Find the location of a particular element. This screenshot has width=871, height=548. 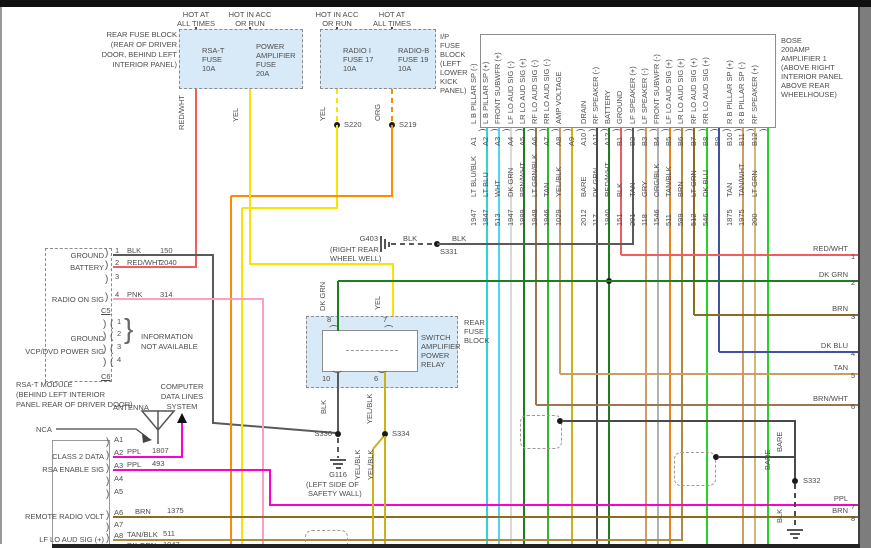

radio-pin-id: A1 is located at coordinates (119, 439).